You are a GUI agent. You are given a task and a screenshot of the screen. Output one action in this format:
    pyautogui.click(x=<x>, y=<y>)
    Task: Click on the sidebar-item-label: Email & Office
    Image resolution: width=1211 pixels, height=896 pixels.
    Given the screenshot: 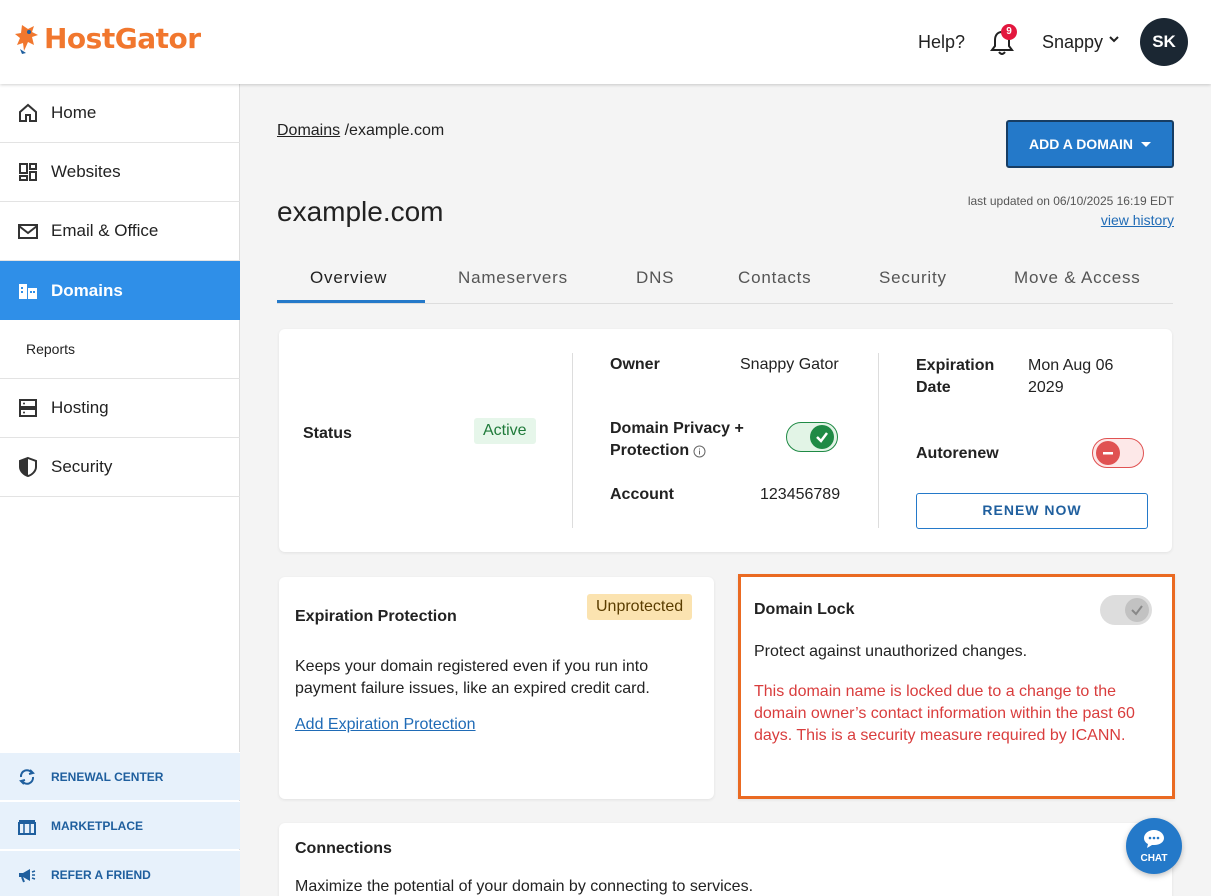 What is the action you would take?
    pyautogui.click(x=105, y=230)
    